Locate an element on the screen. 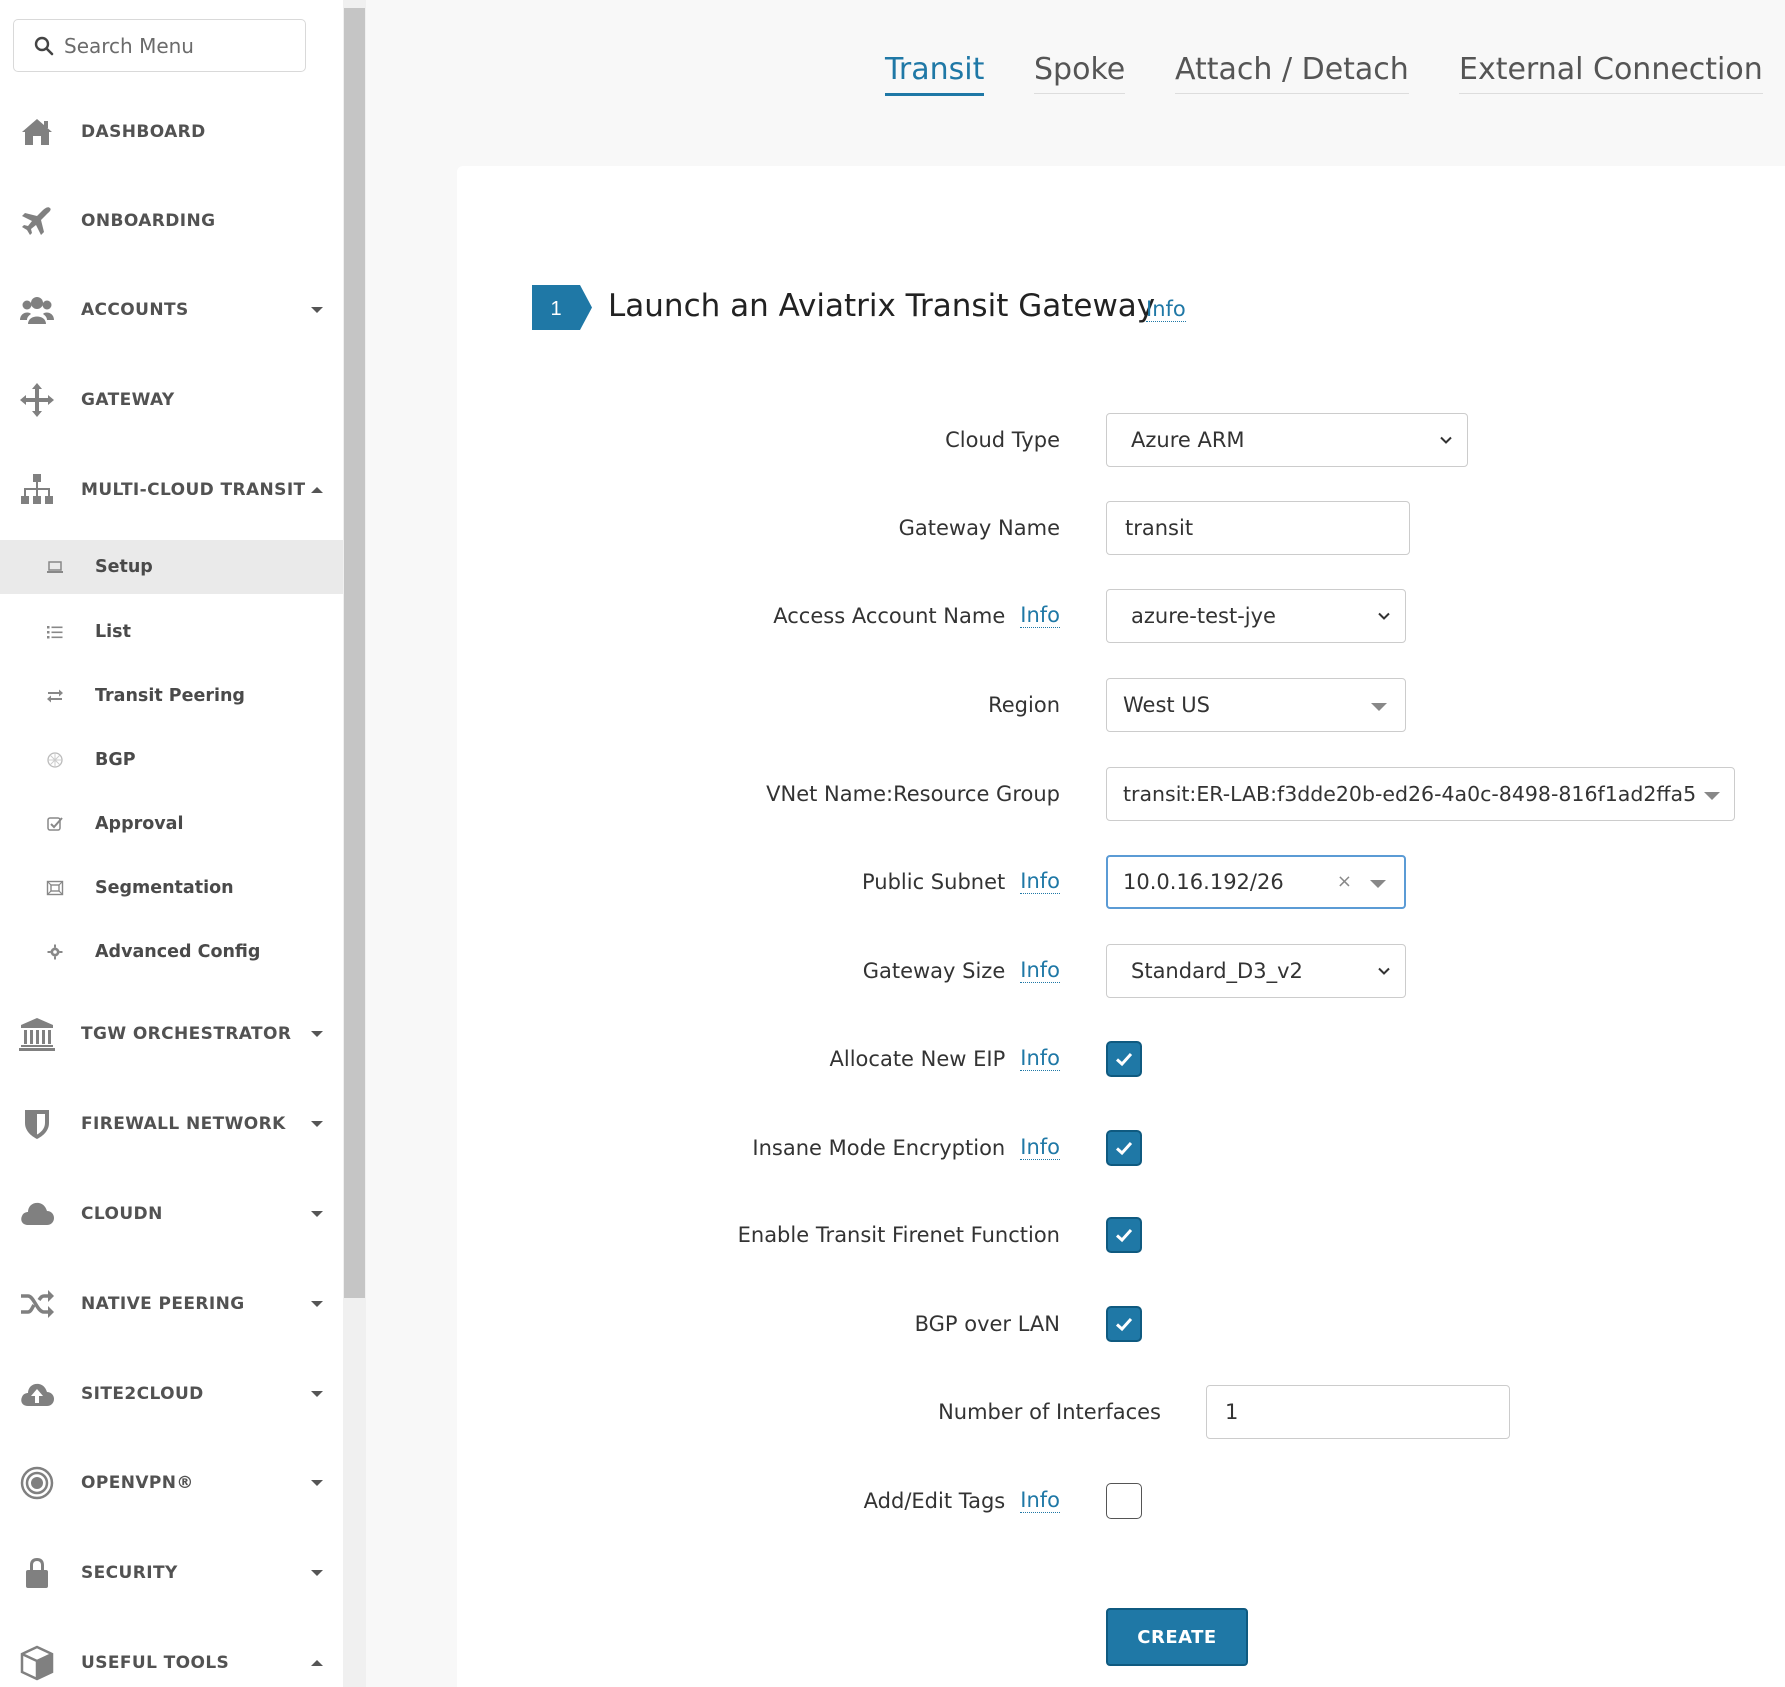  nav-multi-cloud-transit: MULTI-CLOUD TRANSIT is located at coordinates (171, 490).